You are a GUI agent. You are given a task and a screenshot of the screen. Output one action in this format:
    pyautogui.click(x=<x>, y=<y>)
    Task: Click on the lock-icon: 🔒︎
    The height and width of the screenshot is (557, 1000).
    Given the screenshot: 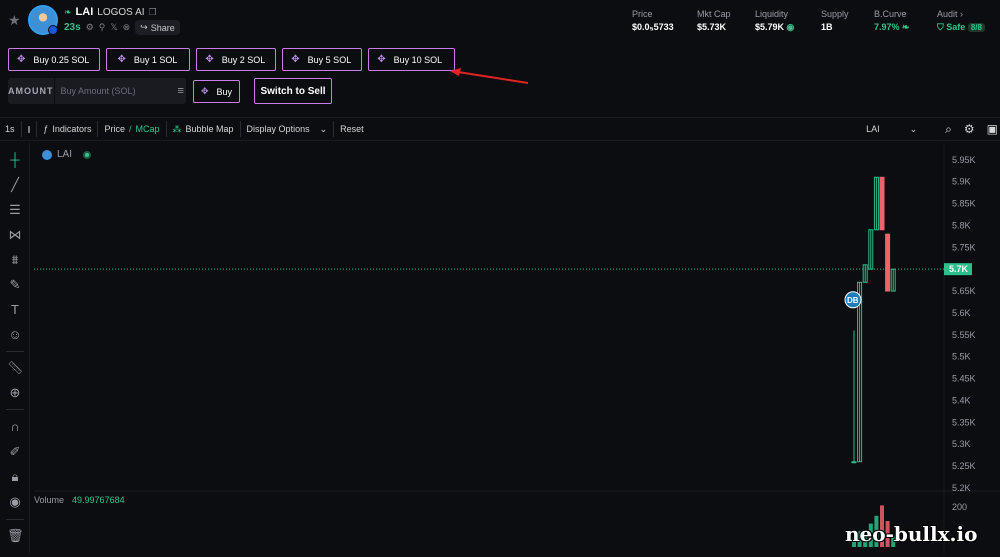 What is the action you would take?
    pyautogui.click(x=15, y=477)
    